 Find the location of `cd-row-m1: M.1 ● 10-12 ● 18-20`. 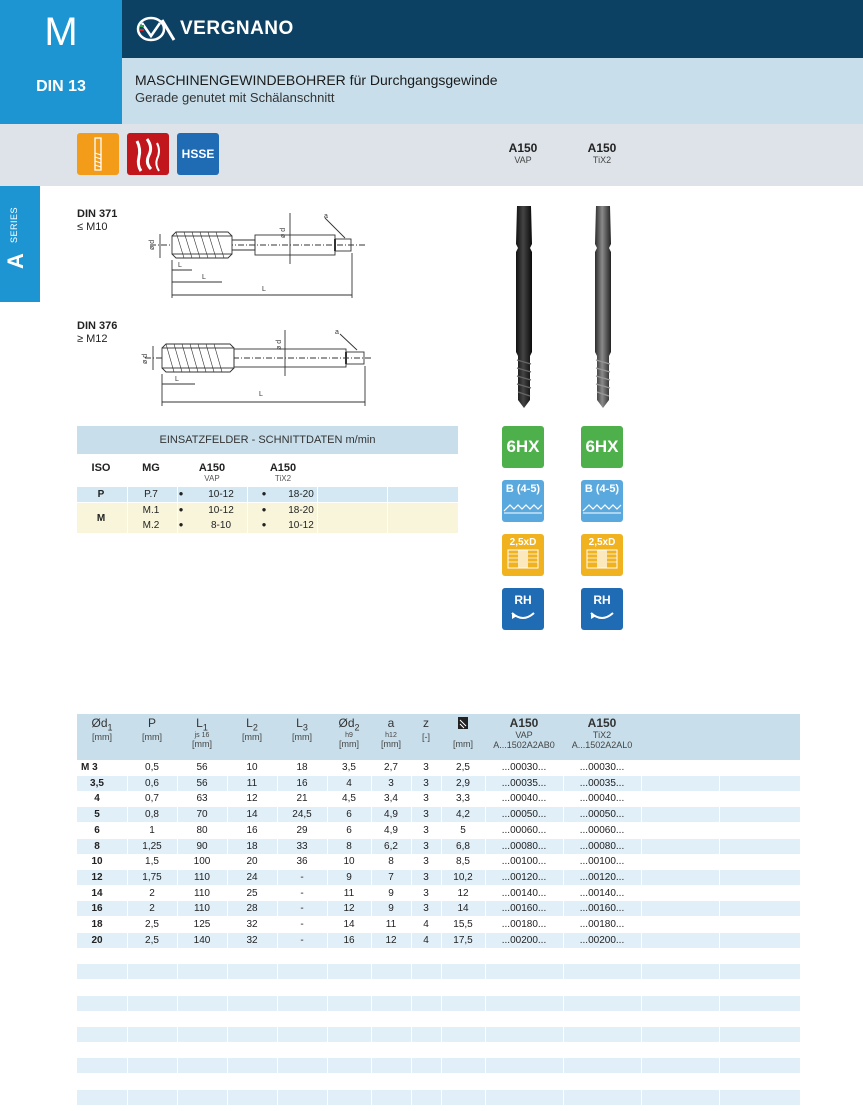

cd-row-m1: M.1 ● 10-12 ● 18-20 is located at coordinates (267, 510).